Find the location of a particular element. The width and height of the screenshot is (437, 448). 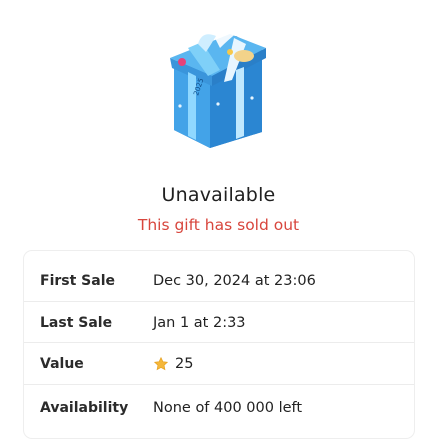

availability-row: Availability None of 400 000 left is located at coordinates (219, 407).